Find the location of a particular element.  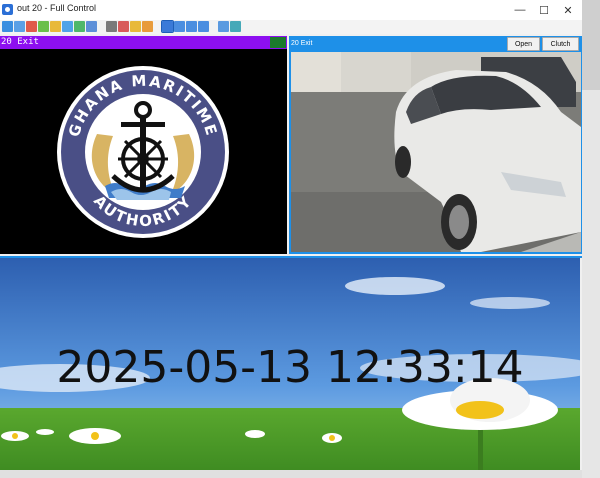

fullscreen-icon is located at coordinates (203, 26).